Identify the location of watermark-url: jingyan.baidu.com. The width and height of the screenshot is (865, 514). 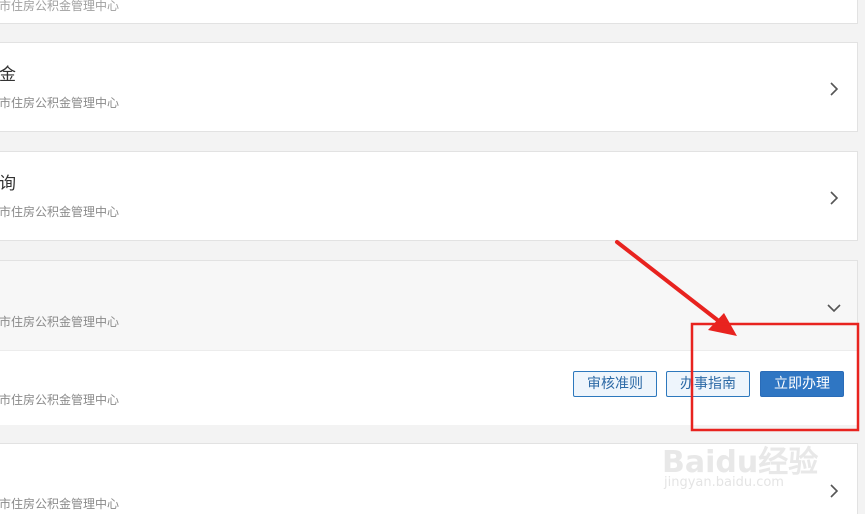
(724, 482).